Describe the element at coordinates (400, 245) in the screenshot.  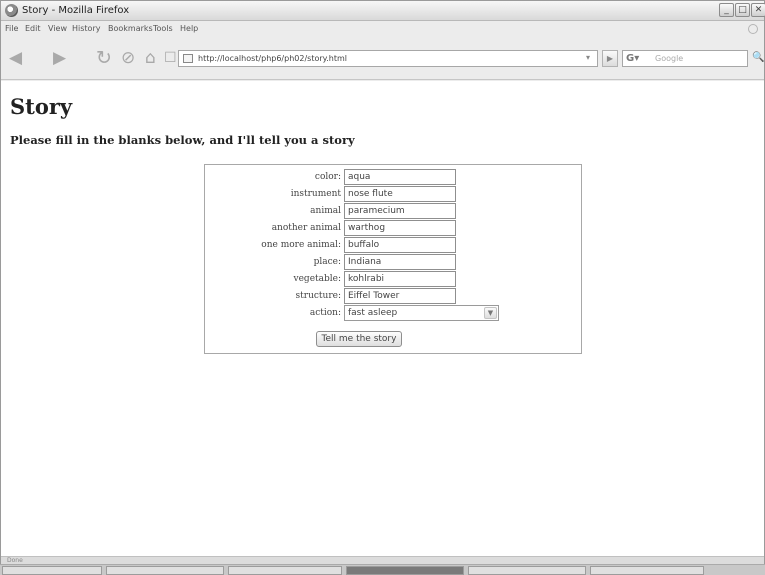
I see `one-more-animal-input: buffalo` at that location.